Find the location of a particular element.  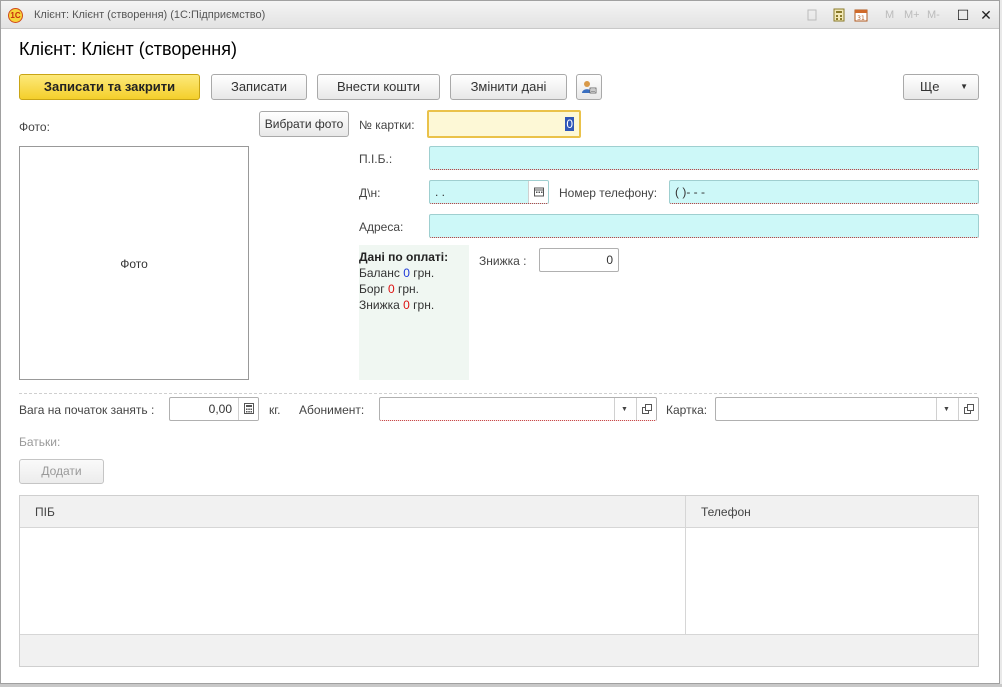

card-dropdown-button: ▼ is located at coordinates (946, 409).